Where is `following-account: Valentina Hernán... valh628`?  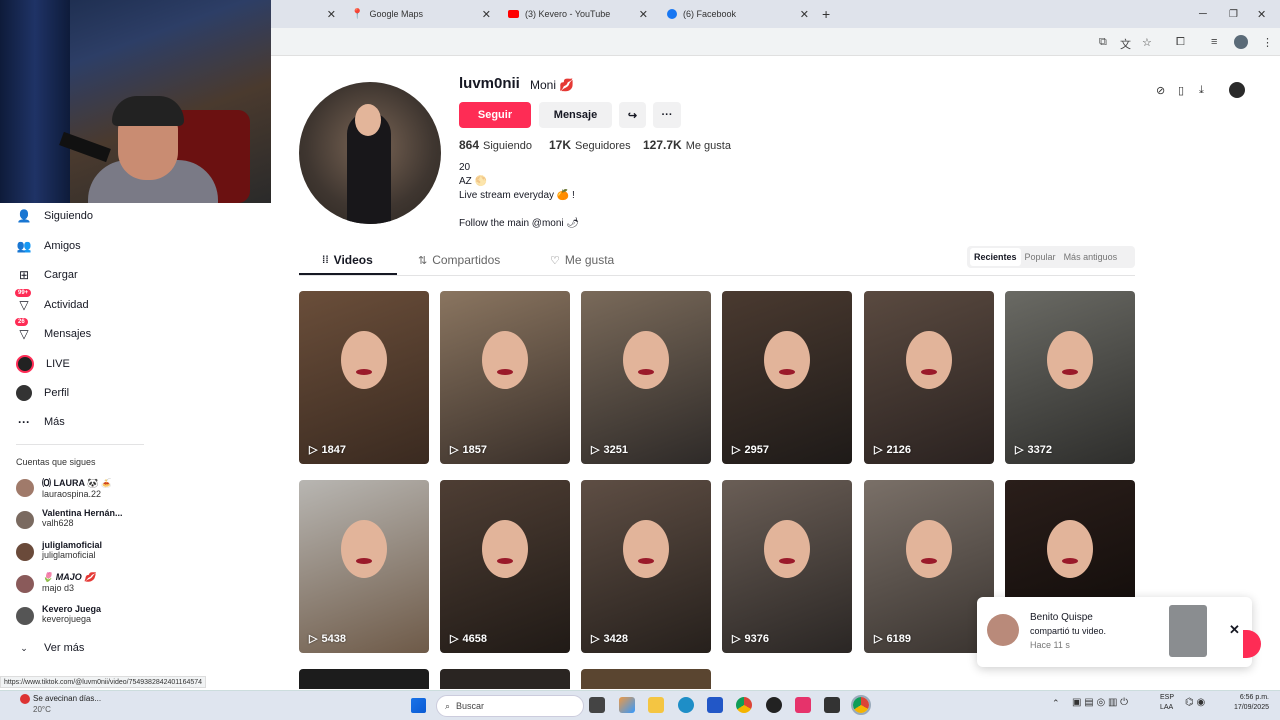
following-account: Valentina Hernán... valh628 is located at coordinates (69, 518).